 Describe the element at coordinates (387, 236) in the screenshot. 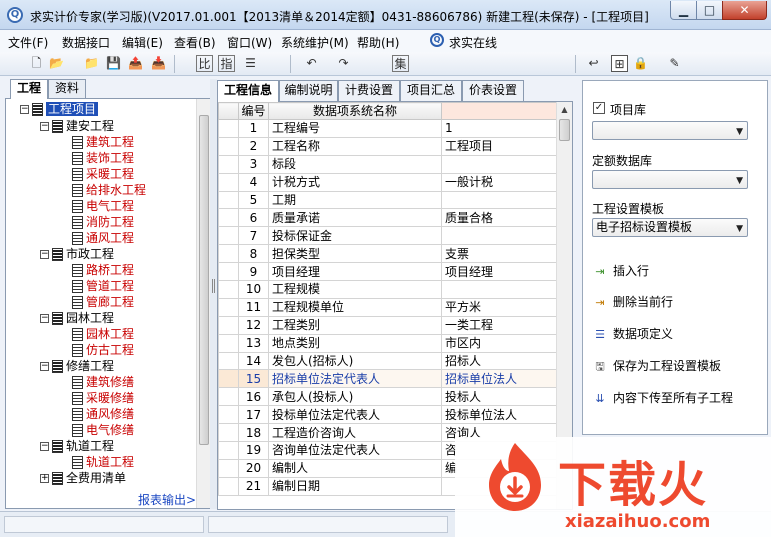

I see `table-row: 7 投标保证金` at that location.